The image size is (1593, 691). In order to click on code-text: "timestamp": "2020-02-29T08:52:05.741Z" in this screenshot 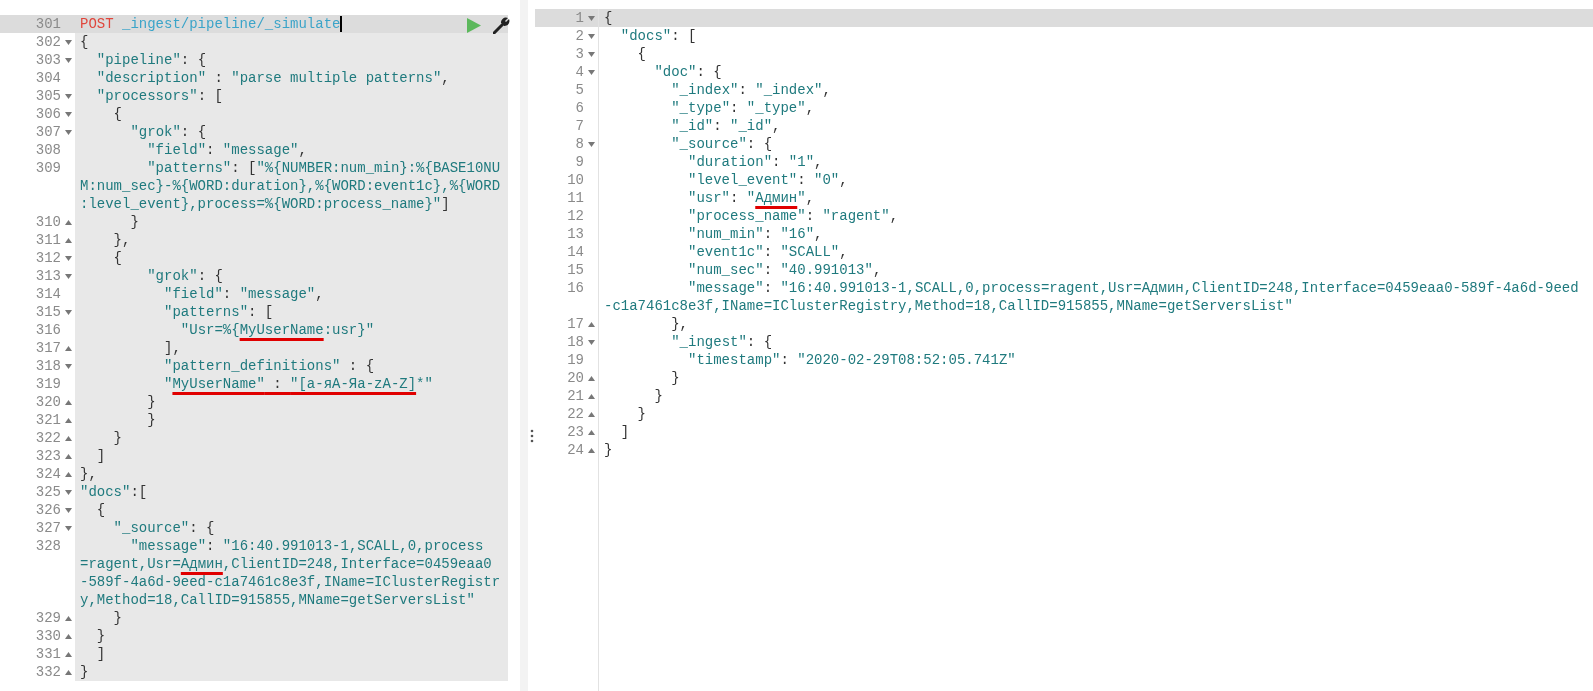, I will do `click(851, 360)`.